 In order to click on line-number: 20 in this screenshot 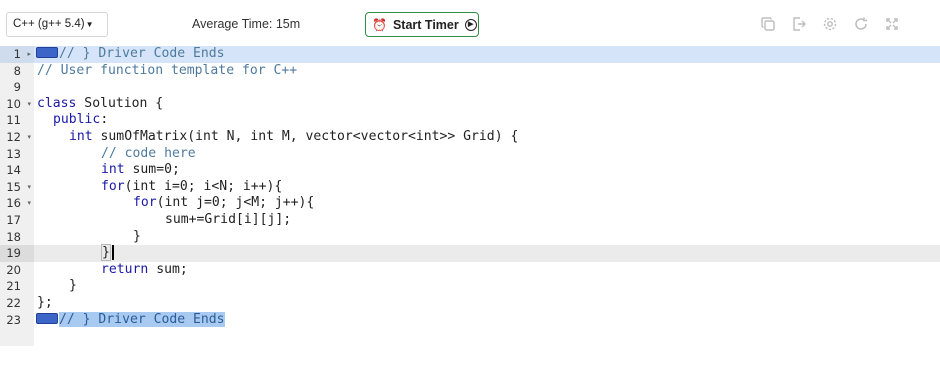, I will do `click(13, 269)`.